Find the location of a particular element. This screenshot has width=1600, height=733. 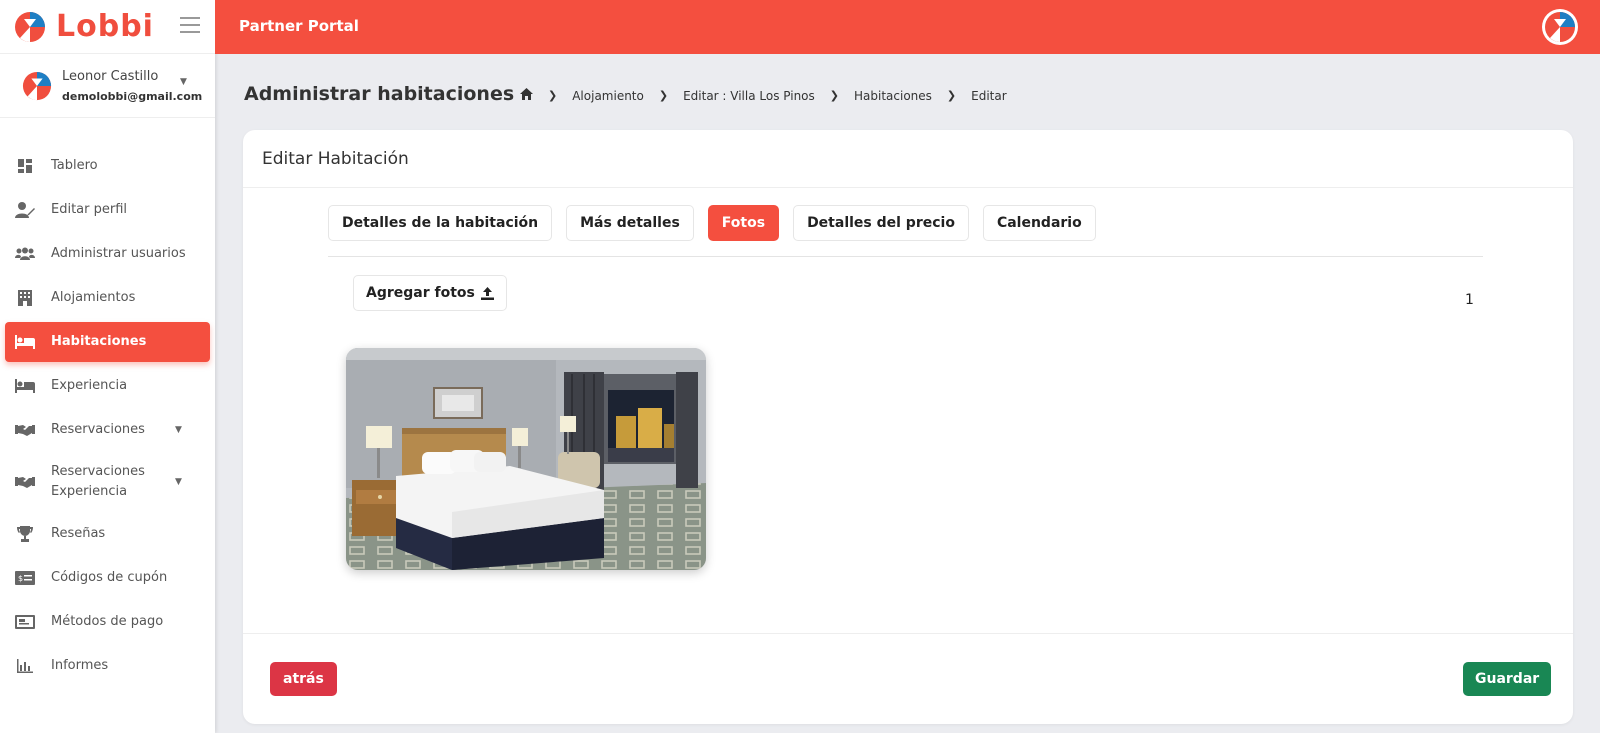

tab-calendar: Calendario is located at coordinates (1039, 223).